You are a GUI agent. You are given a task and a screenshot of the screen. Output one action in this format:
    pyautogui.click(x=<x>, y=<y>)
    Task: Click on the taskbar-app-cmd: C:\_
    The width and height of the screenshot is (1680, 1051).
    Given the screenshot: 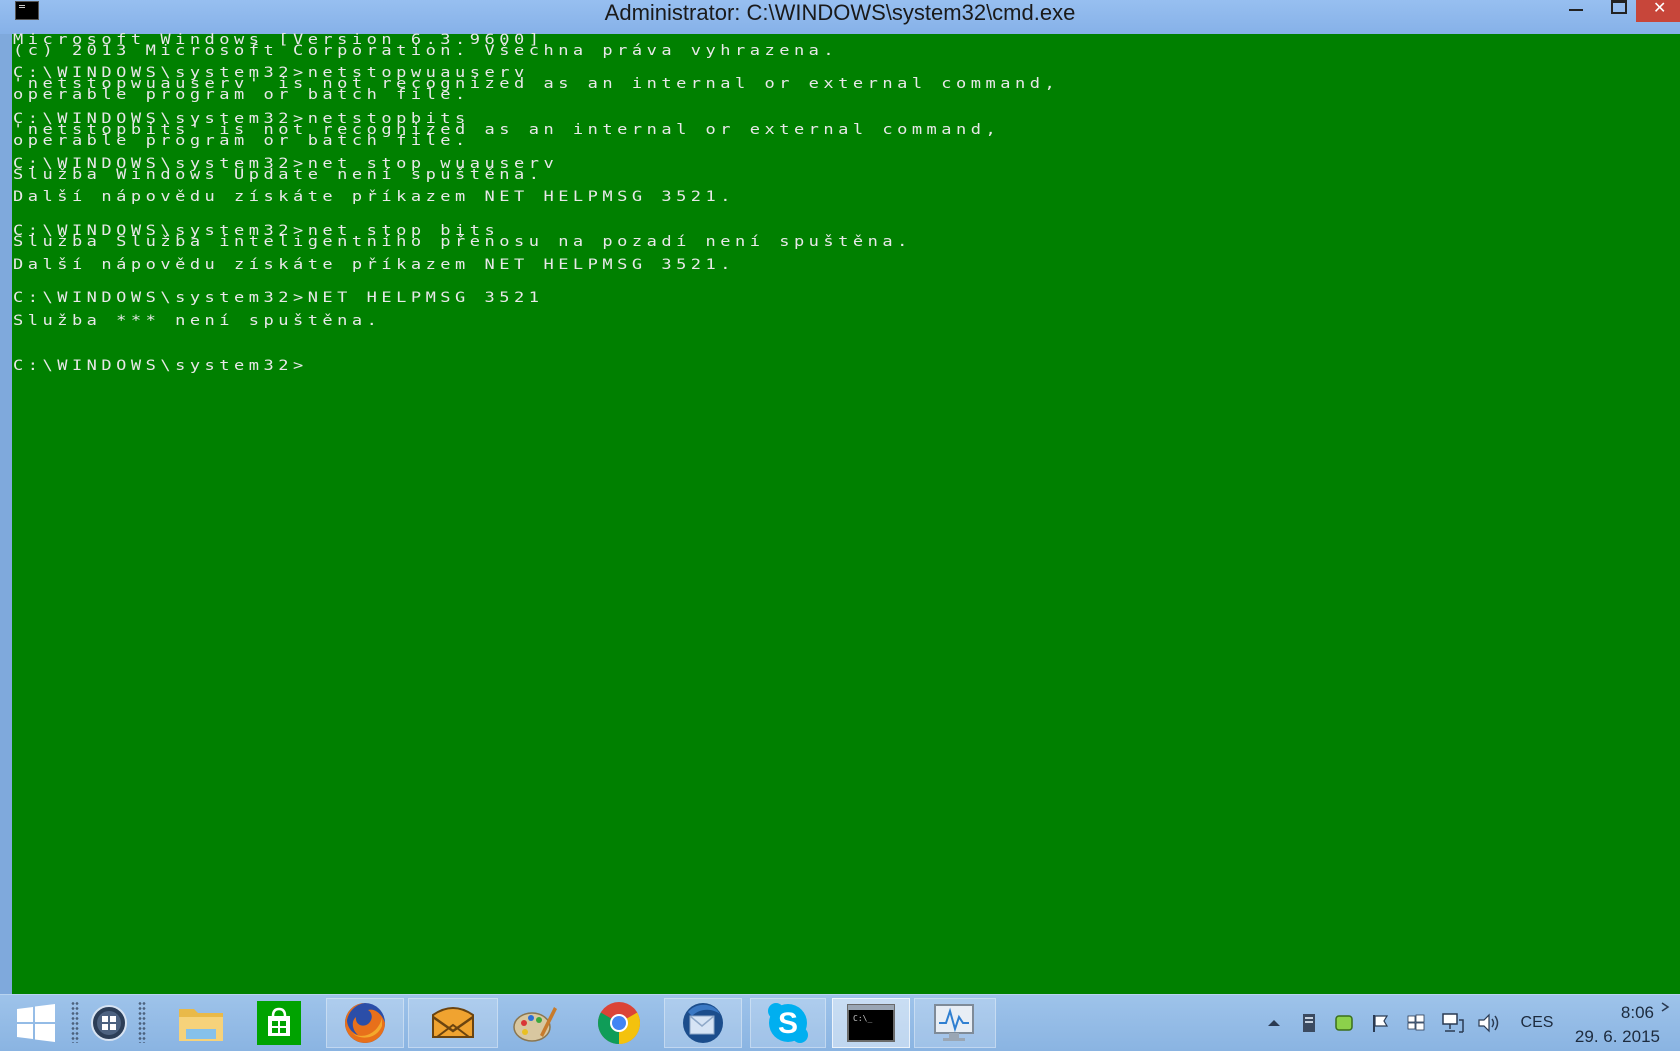 What is the action you would take?
    pyautogui.click(x=871, y=1023)
    